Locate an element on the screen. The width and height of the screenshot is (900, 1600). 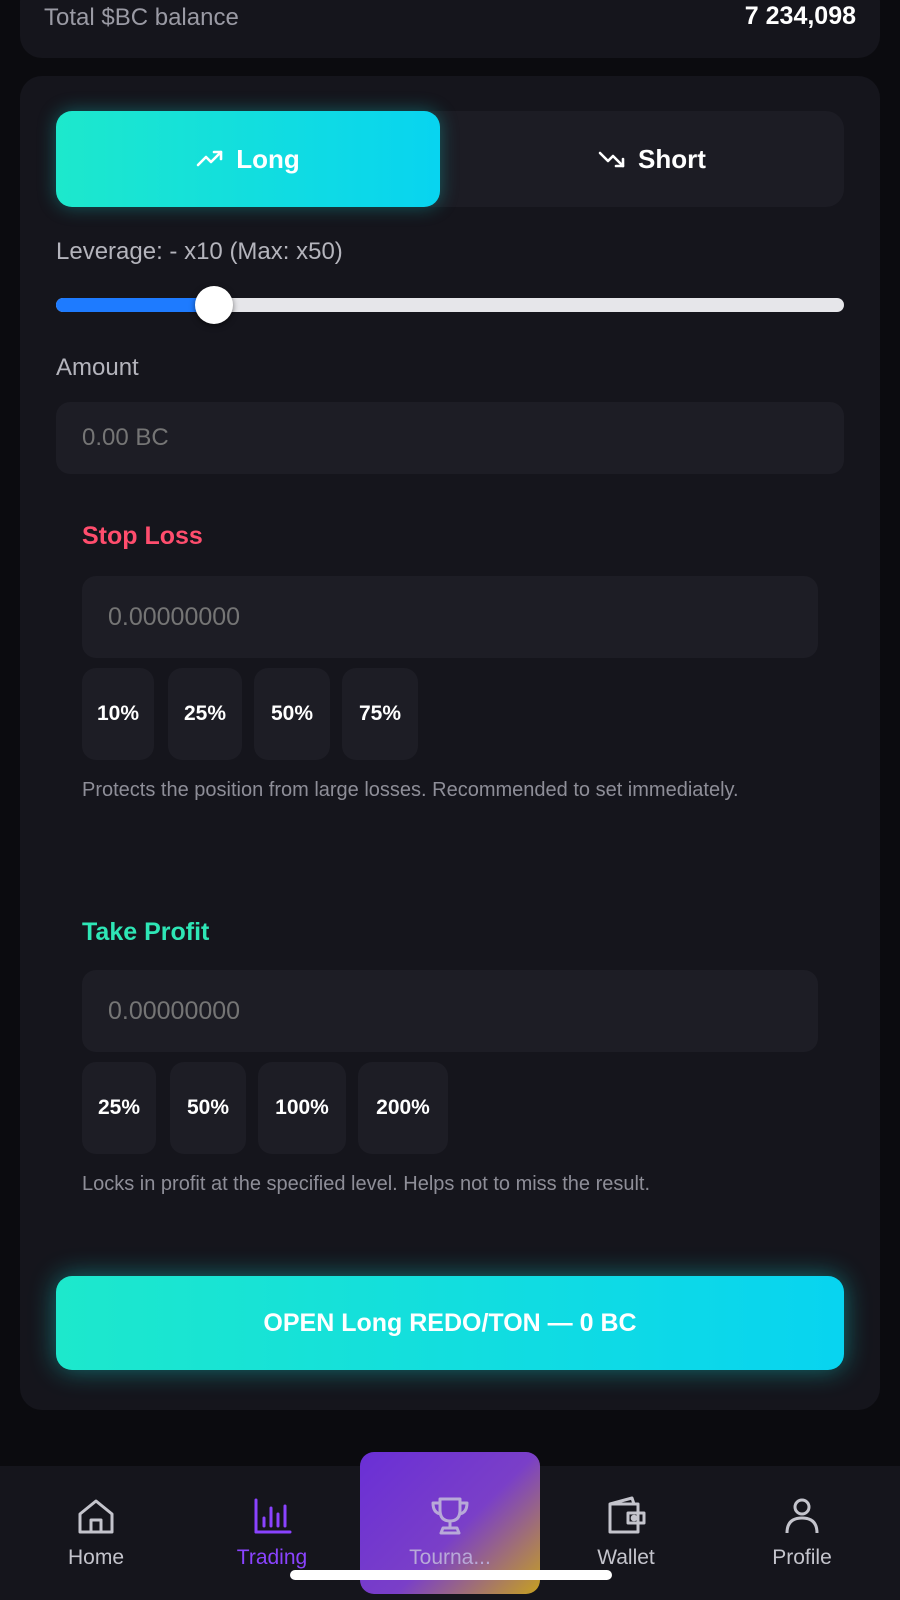
chart-bars-icon is located at coordinates (273, 1516).